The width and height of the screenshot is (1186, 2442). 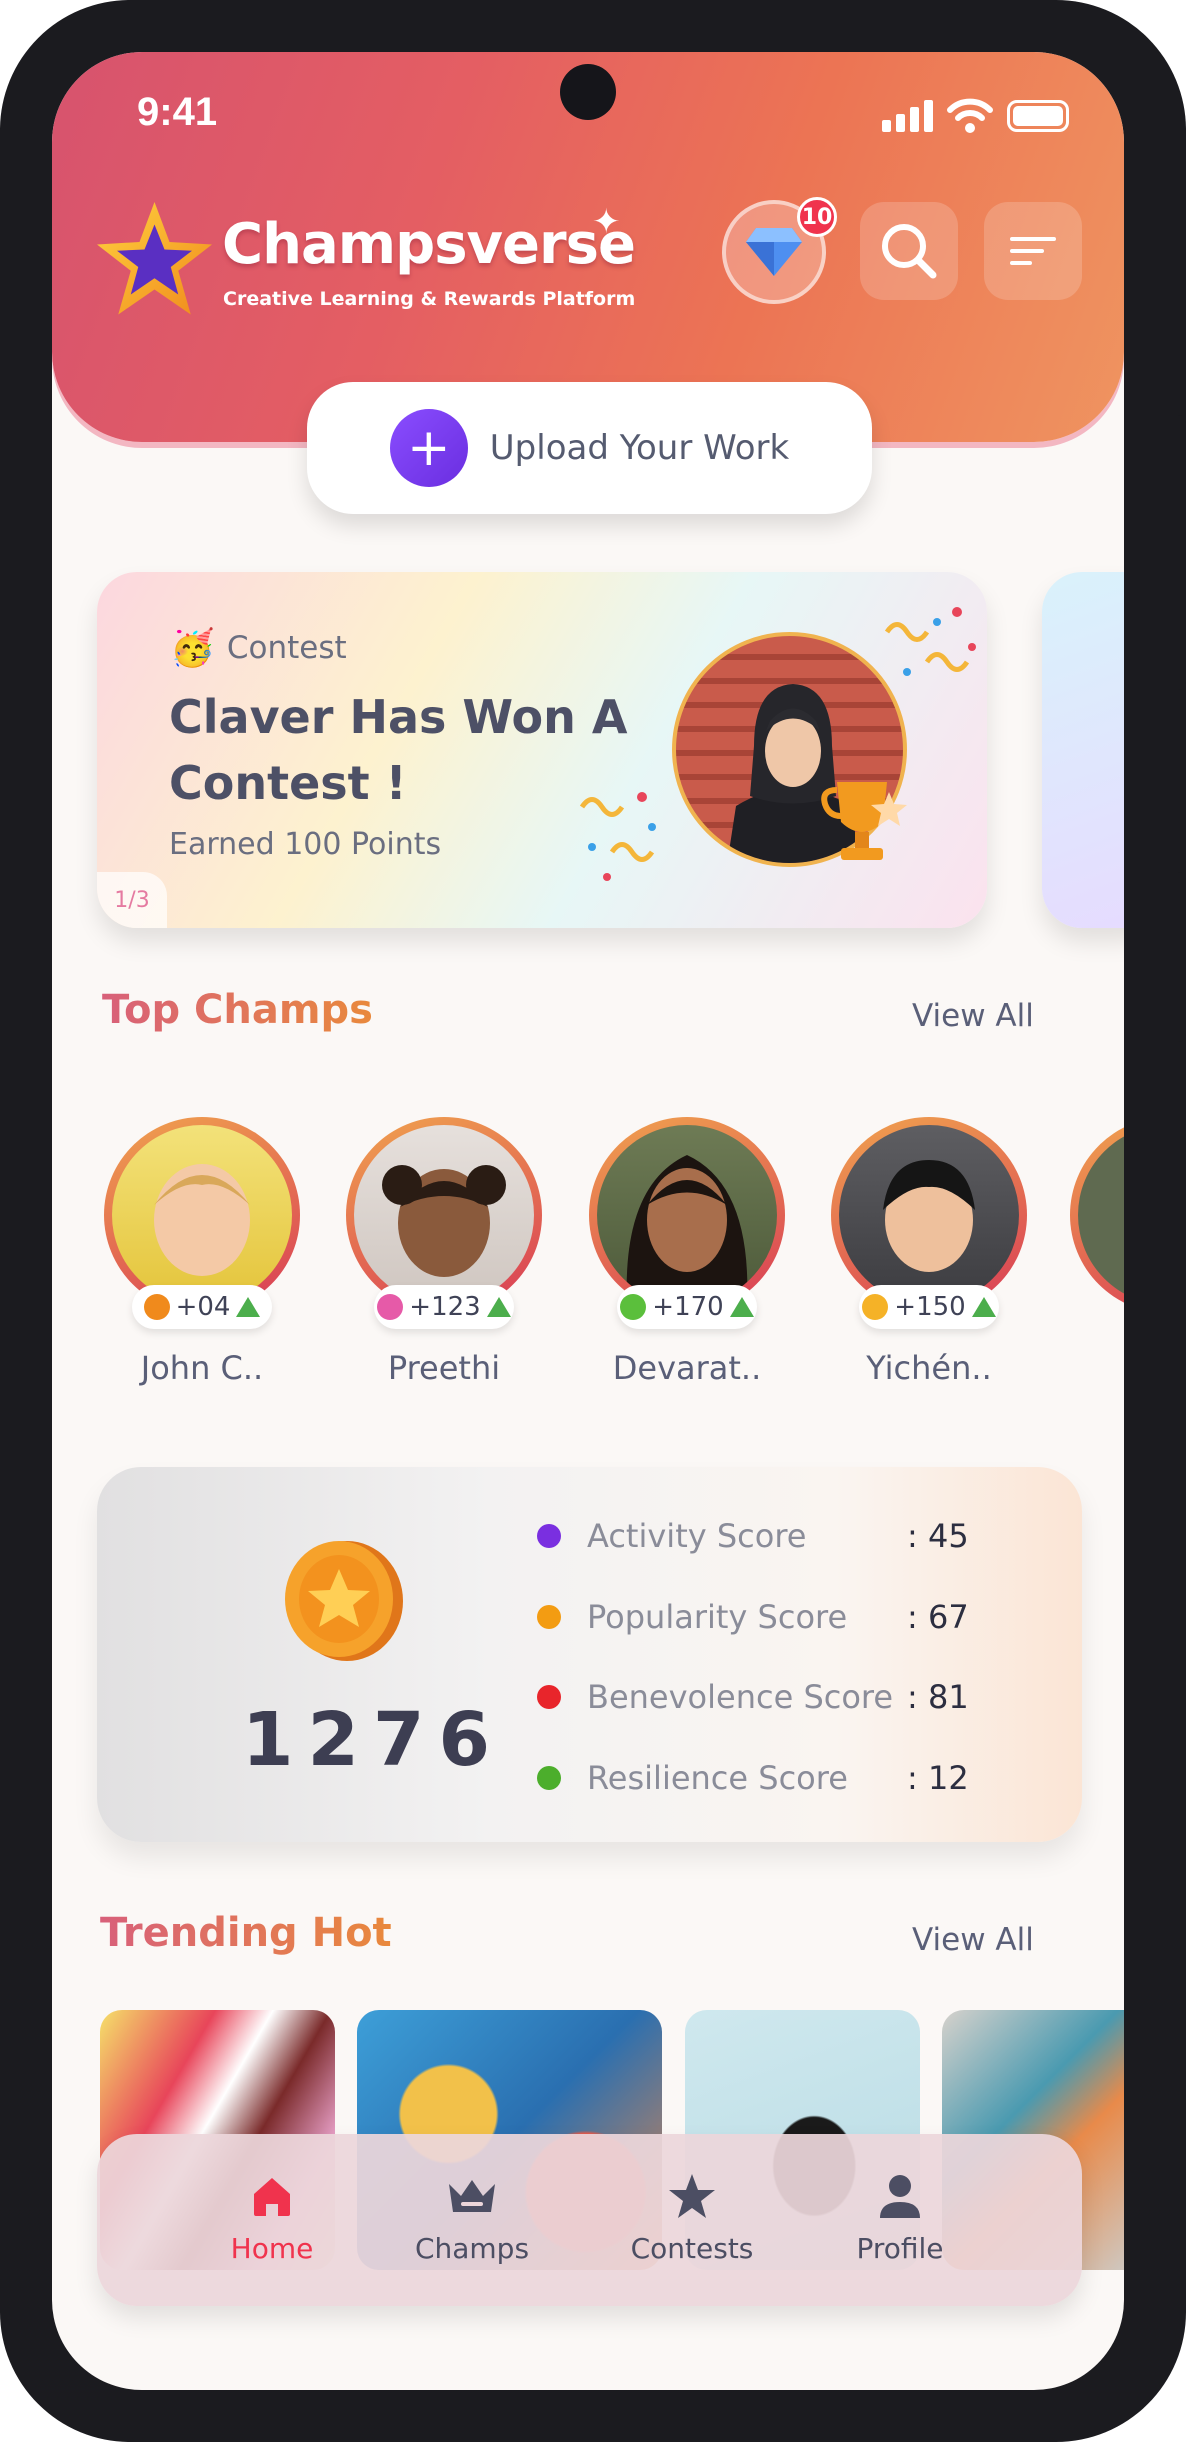 I want to click on champ-name: Preethi, so click(x=444, y=1368).